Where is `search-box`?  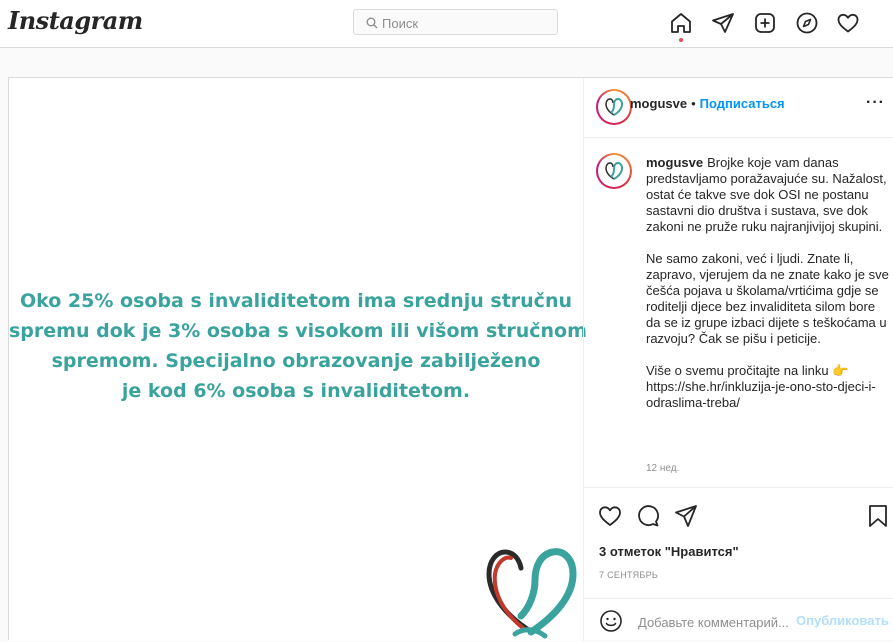
search-box is located at coordinates (455, 22).